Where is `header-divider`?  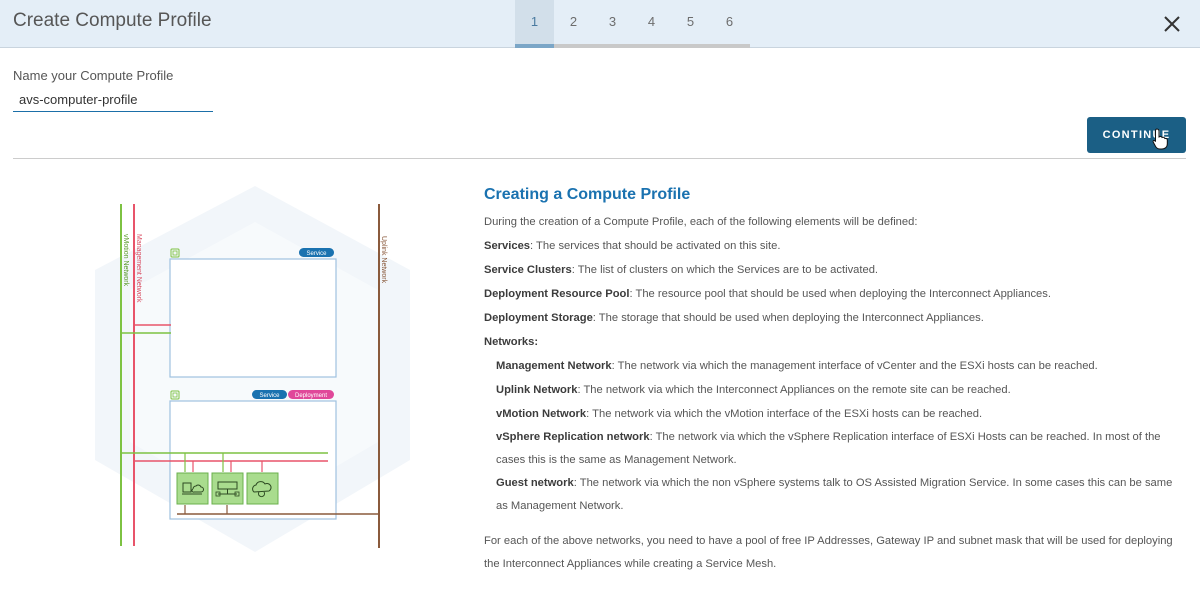 header-divider is located at coordinates (599, 158).